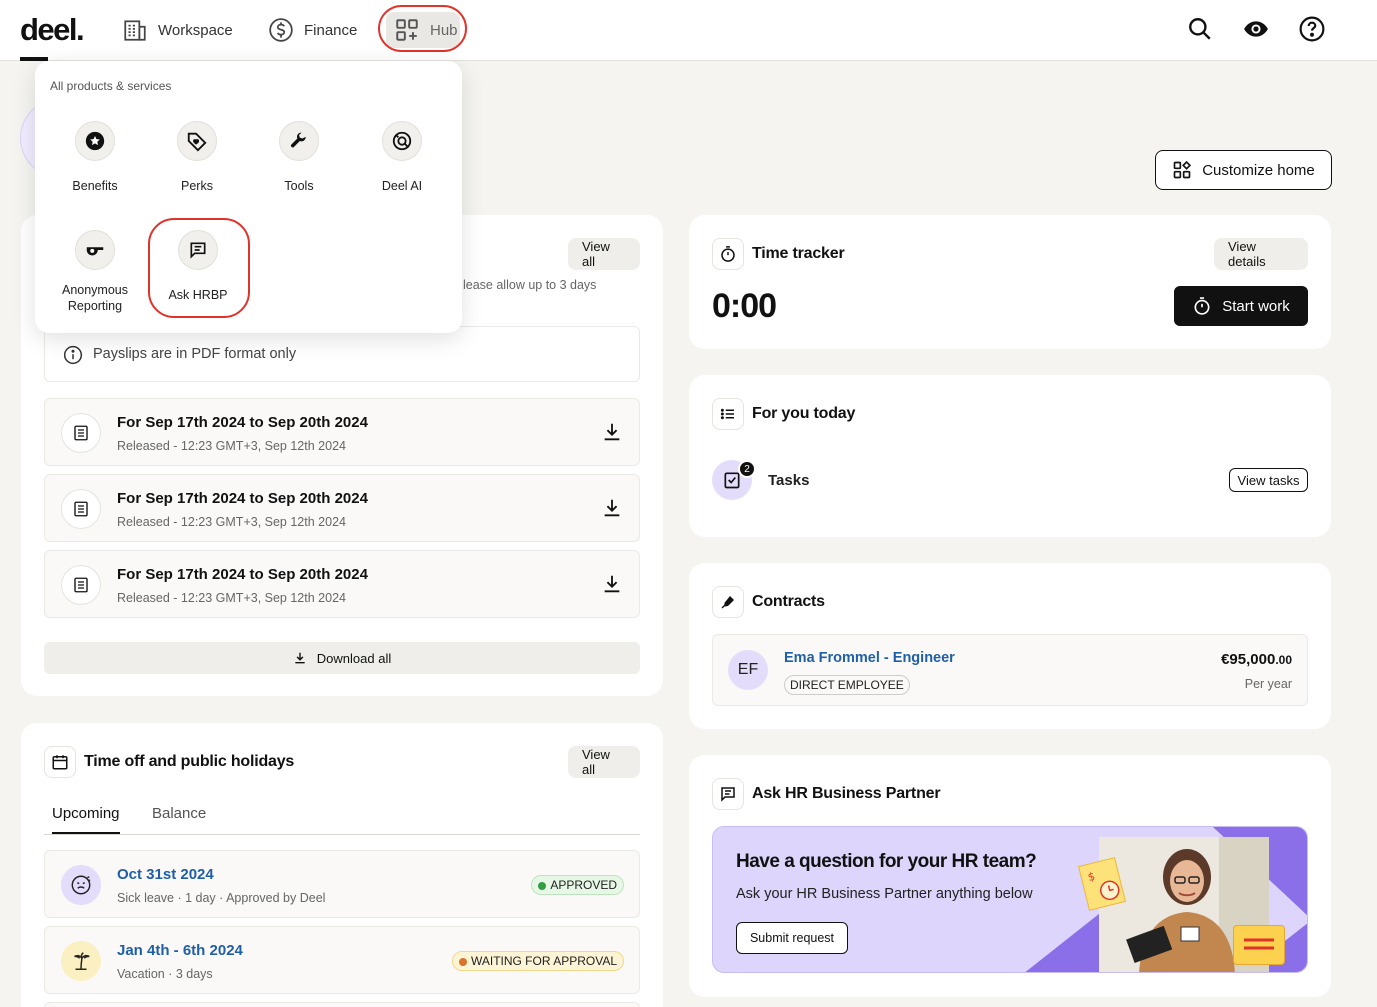  Describe the element at coordinates (688, 30) in the screenshot. I see `top-navigation: deel. Workspace Finance Hub` at that location.